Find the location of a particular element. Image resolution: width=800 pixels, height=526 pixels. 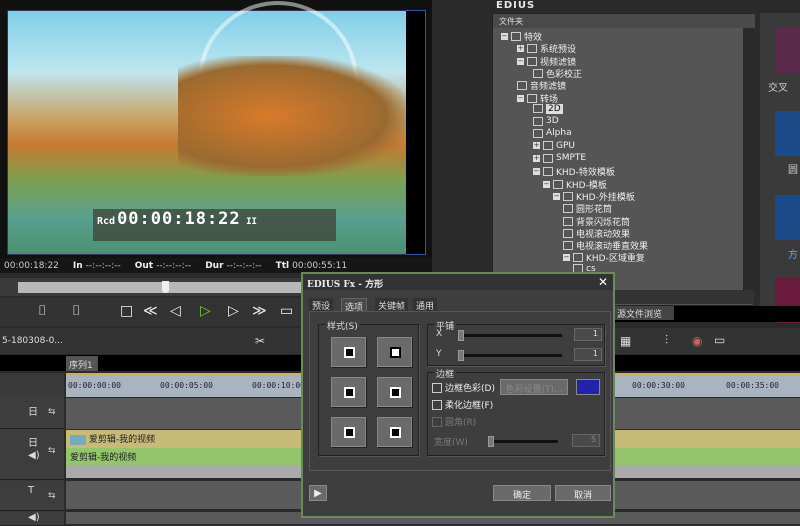

pause-indicator: II is located at coordinates (251, 222).